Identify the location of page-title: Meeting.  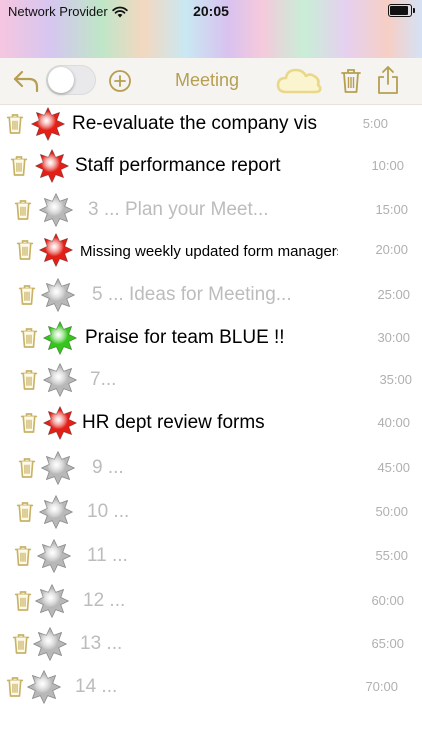
(207, 80).